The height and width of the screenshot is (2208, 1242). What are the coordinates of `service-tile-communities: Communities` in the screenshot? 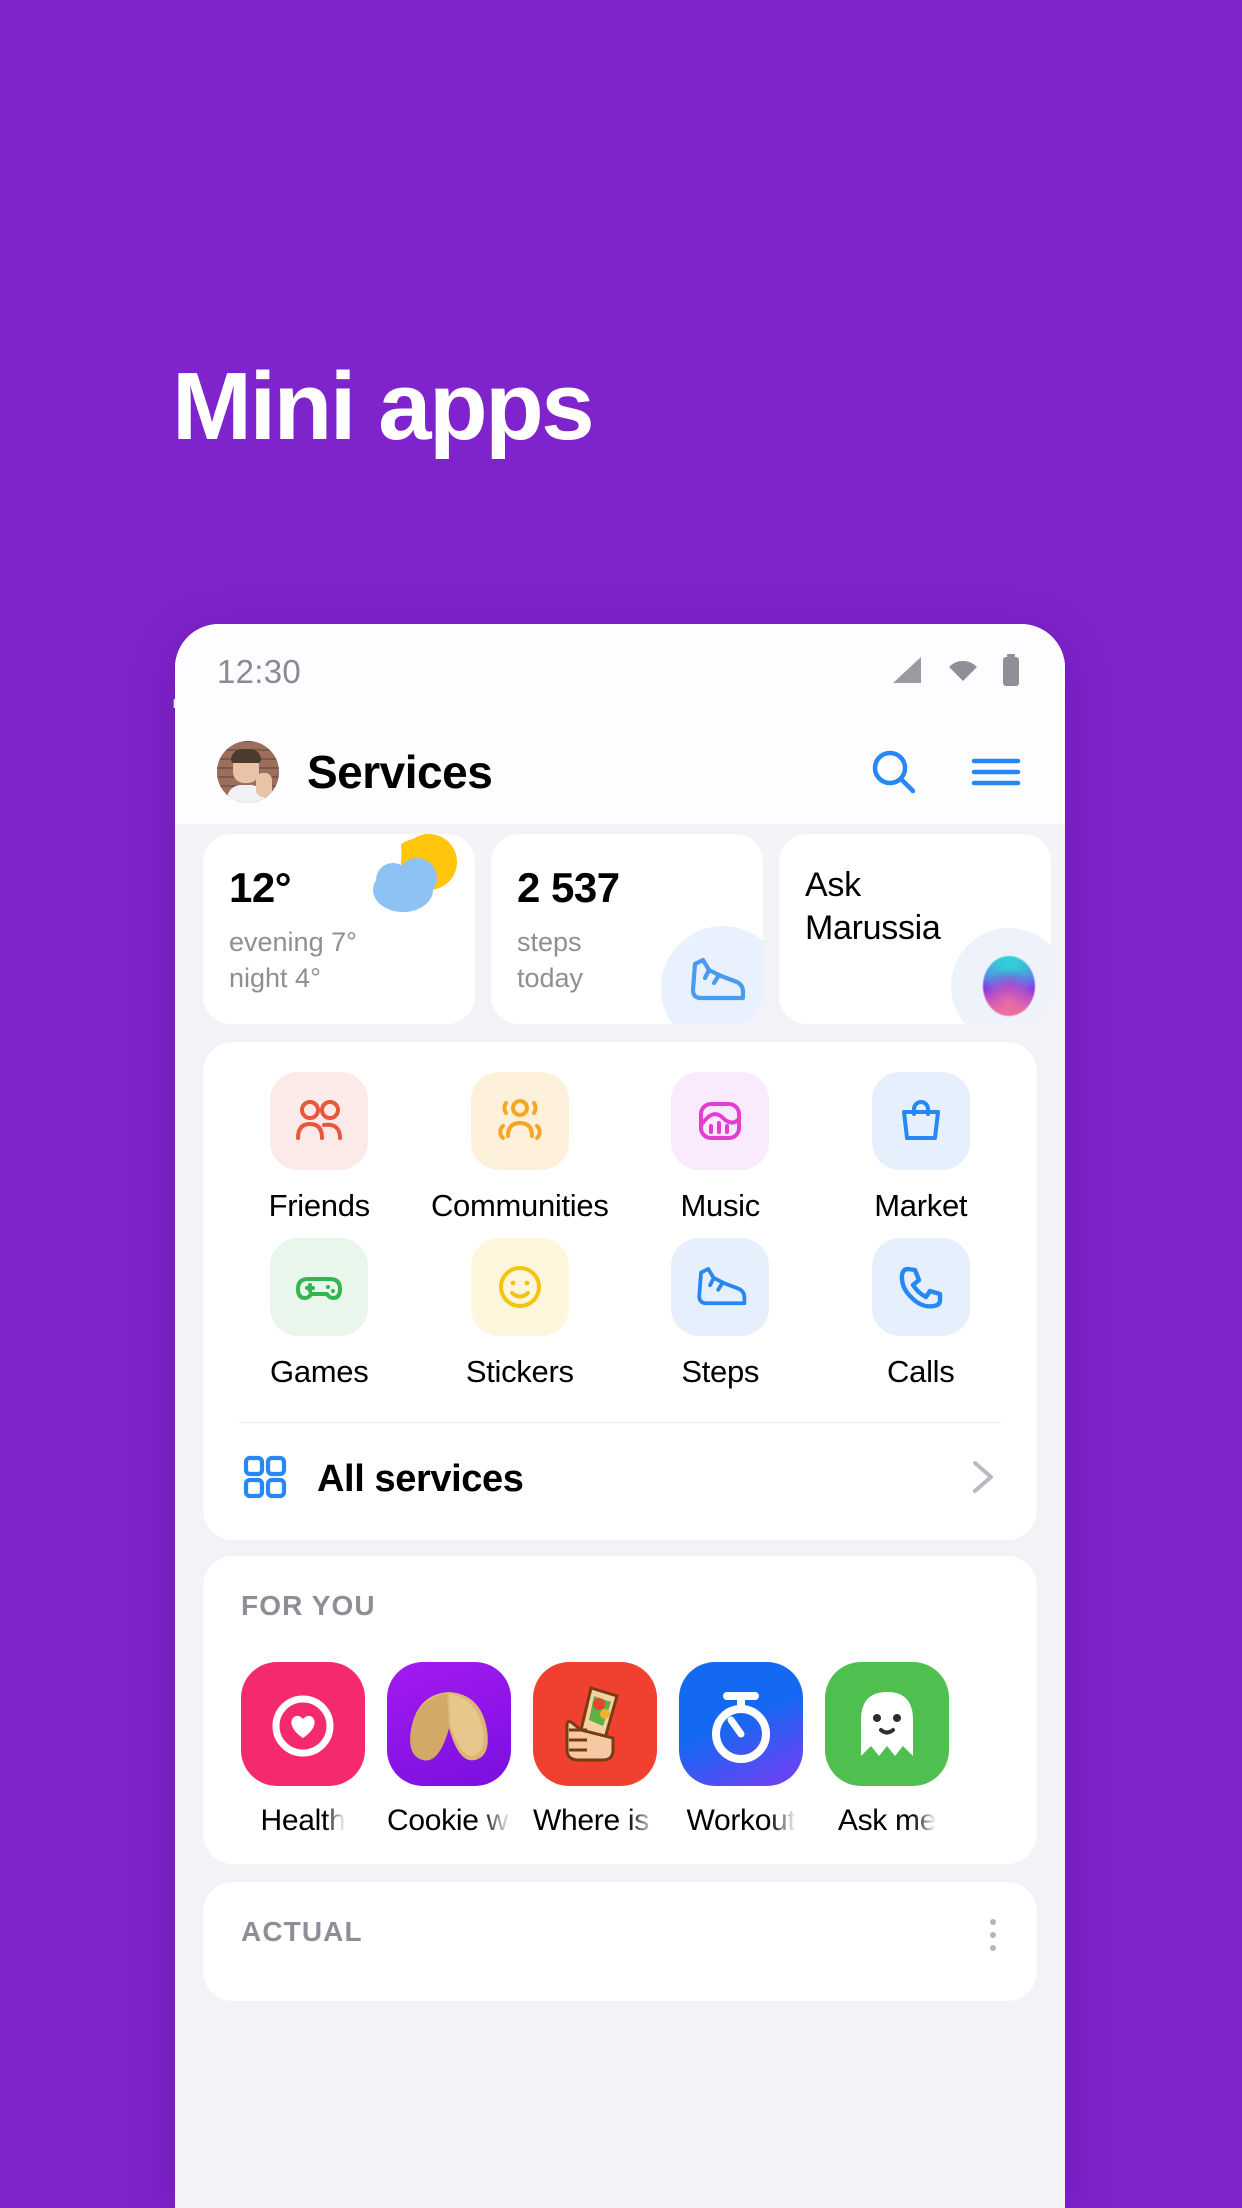 It's located at (520, 1148).